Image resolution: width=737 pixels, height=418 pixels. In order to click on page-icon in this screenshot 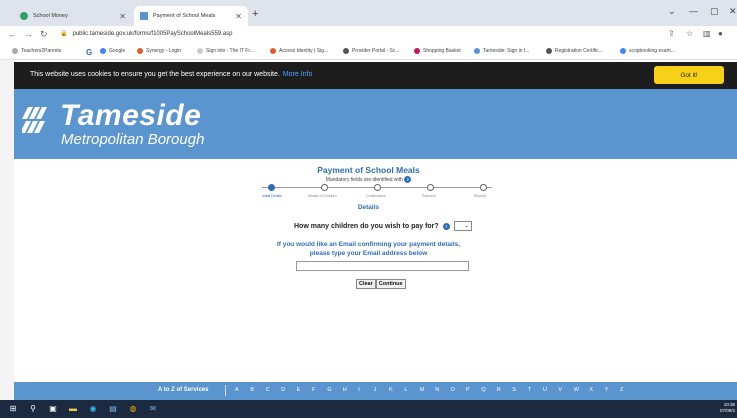, I will do `click(200, 51)`.